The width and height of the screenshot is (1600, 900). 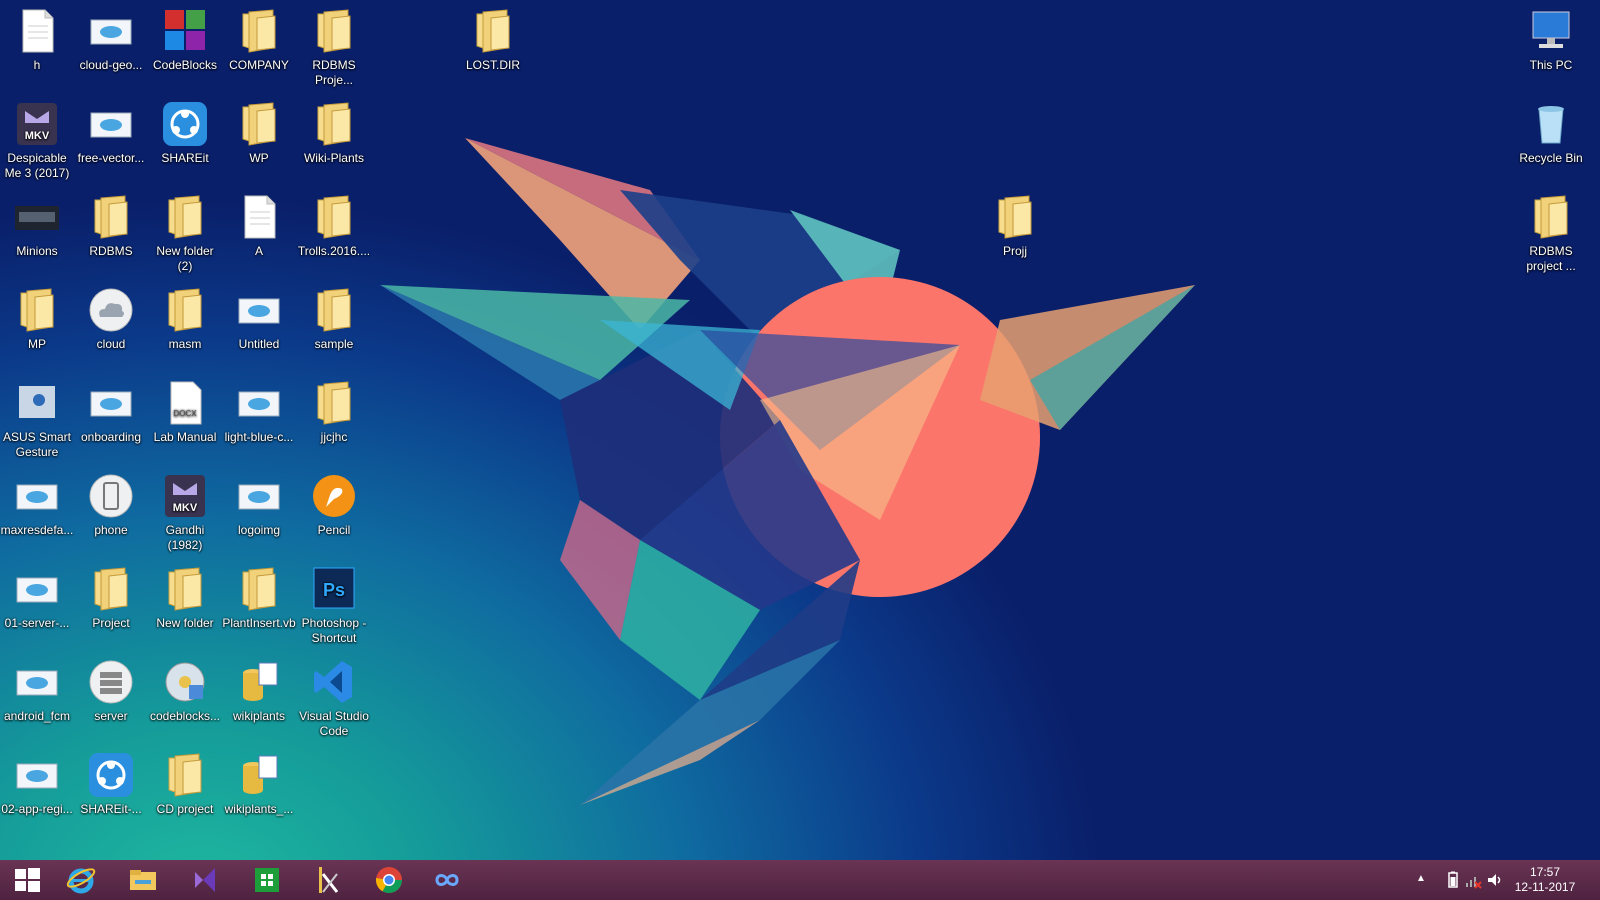 What do you see at coordinates (37, 344) in the screenshot?
I see `desktop-icon-label: MP` at bounding box center [37, 344].